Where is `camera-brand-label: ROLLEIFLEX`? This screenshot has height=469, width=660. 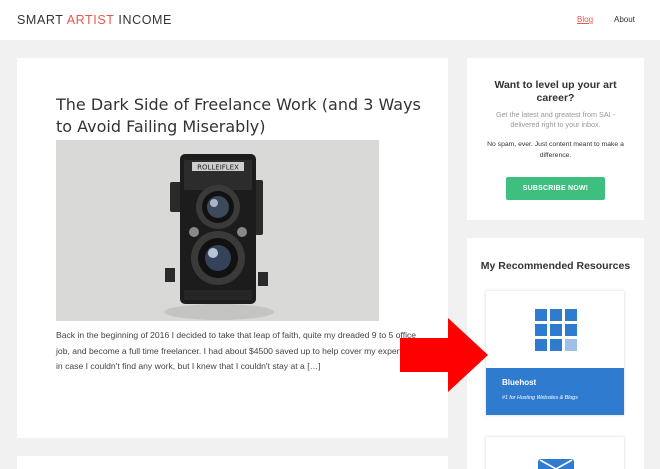
camera-brand-label: ROLLEIFLEX is located at coordinates (218, 168).